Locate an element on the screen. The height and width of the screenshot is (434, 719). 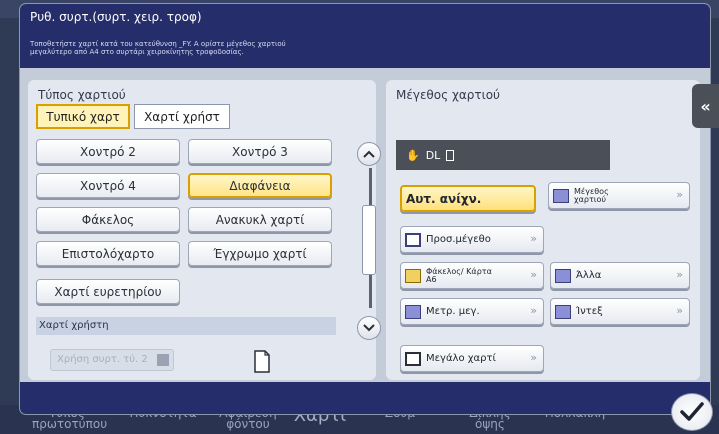
paper-type-label: Τύπος χαρτιού is located at coordinates (82, 95).